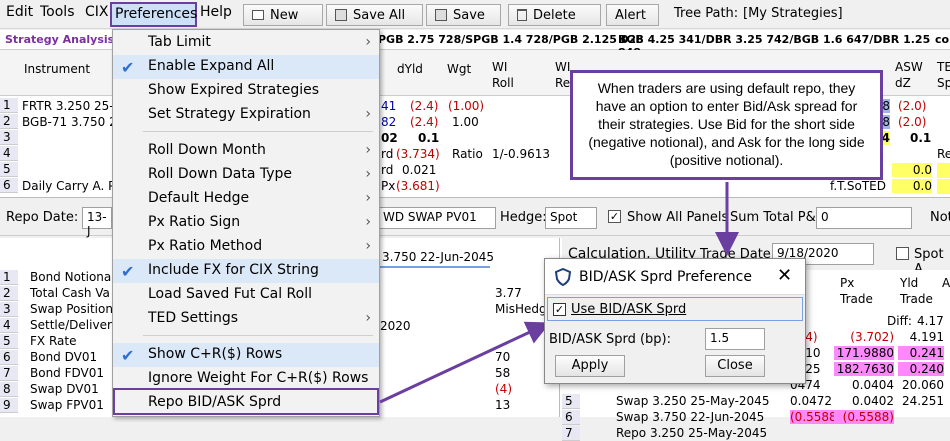 The image size is (950, 441). I want to click on menu-item-label: Ignore Weight For C+R($) Rows, so click(258, 378).